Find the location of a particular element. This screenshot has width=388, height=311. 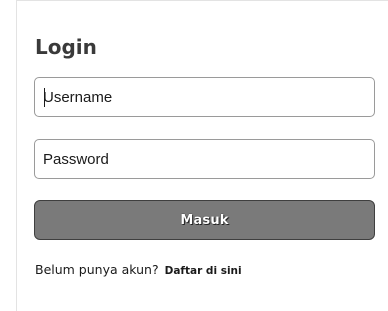

page-title: Login is located at coordinates (66, 47).